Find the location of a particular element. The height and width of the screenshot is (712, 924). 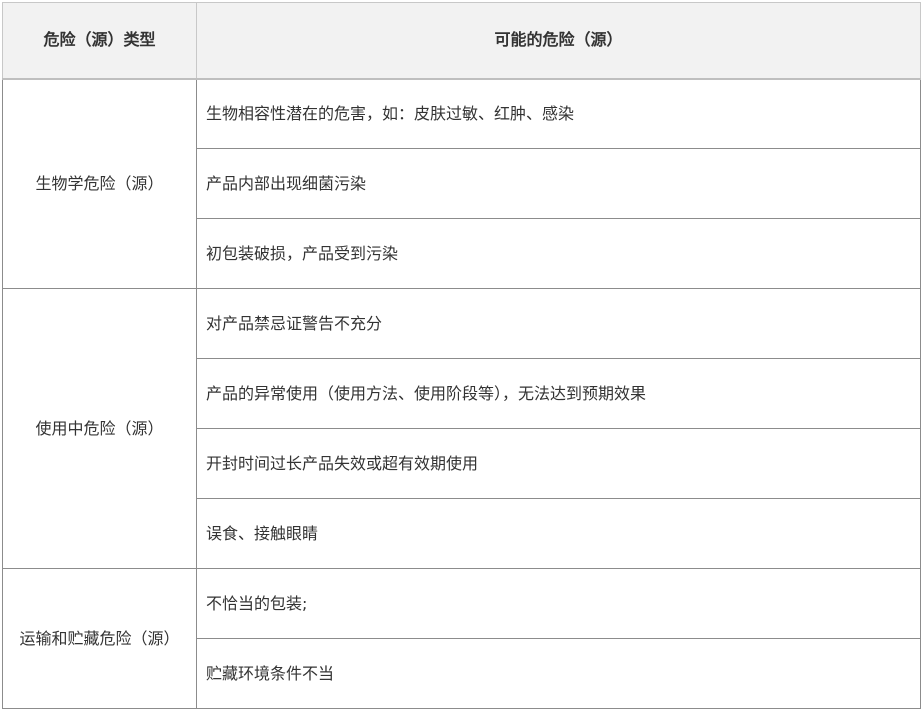

header-row: 危险（源）类型 可能的危险（源） is located at coordinates (461, 41).